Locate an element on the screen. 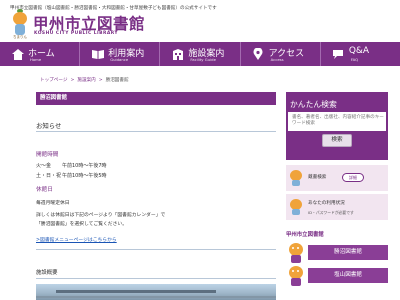 The image size is (400, 300). holiday-text: 毎週月曜定休日 is located at coordinates (53, 203).